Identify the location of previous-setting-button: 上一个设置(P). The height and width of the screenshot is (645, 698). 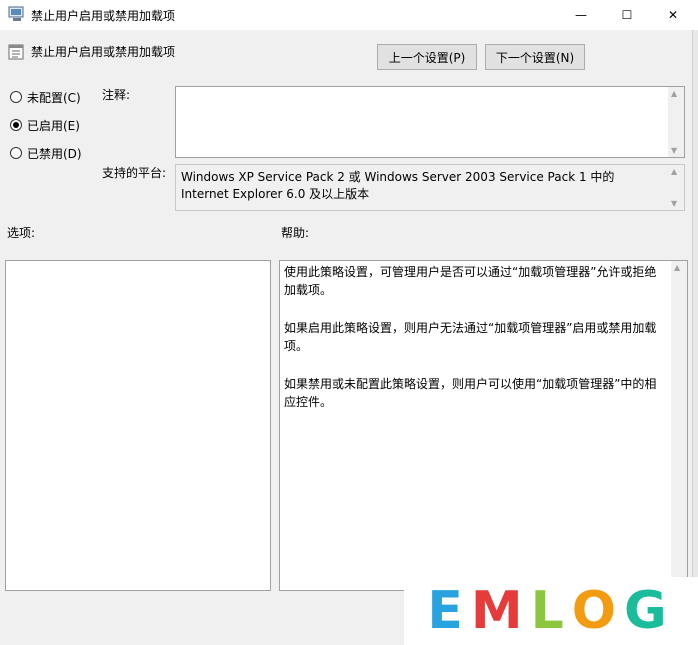
(427, 57).